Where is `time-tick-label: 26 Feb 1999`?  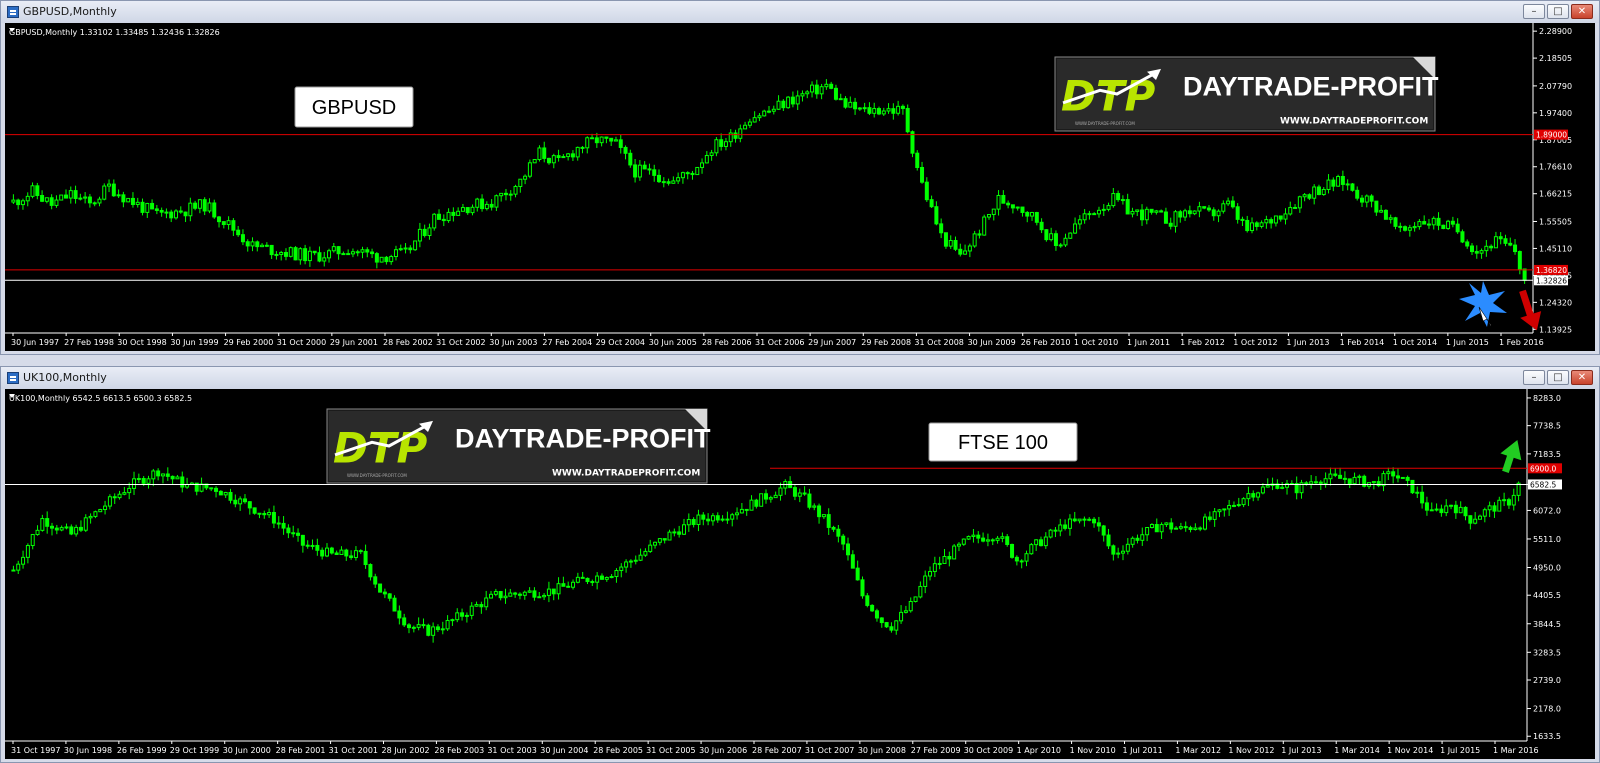
time-tick-label: 26 Feb 1999 is located at coordinates (142, 750).